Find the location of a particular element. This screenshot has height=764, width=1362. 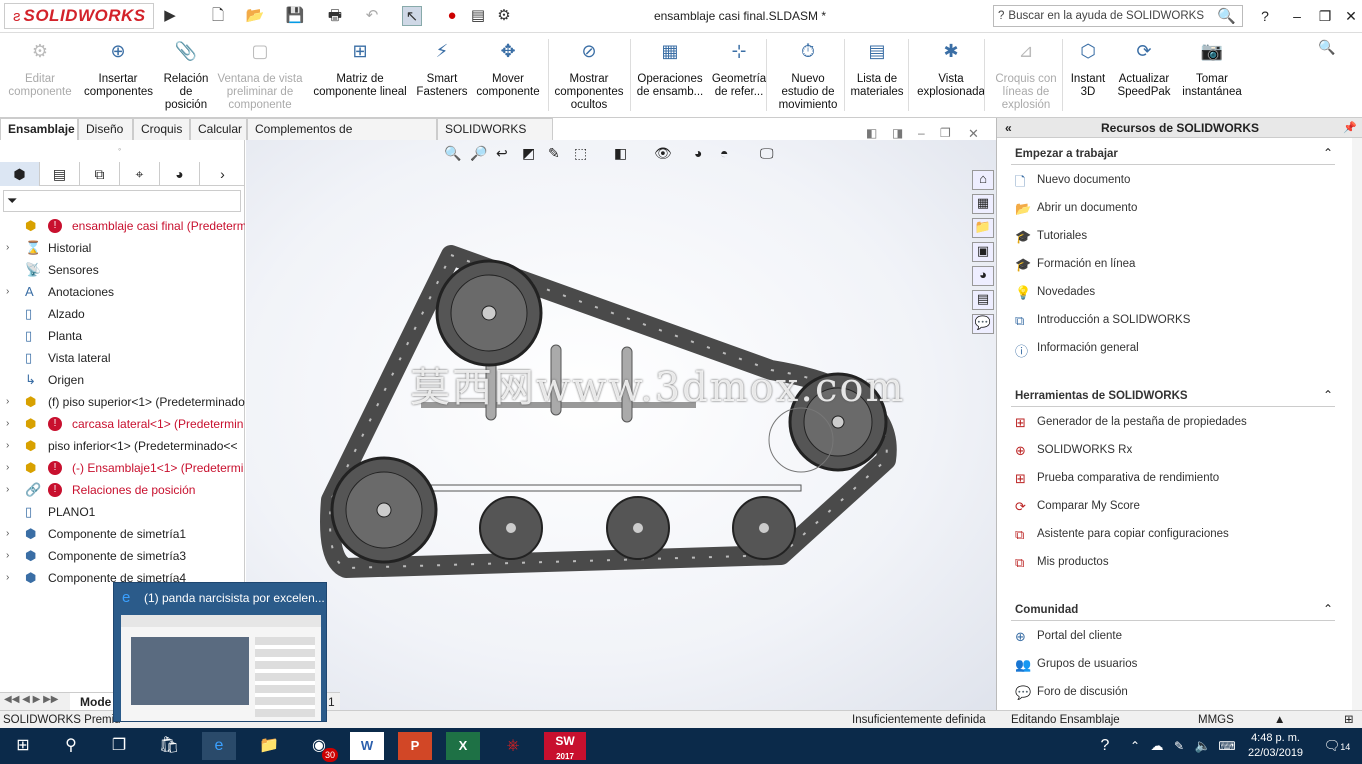

smart-fasteners-button: ⚡ Smart Fasteners is located at coordinates (442, 75).